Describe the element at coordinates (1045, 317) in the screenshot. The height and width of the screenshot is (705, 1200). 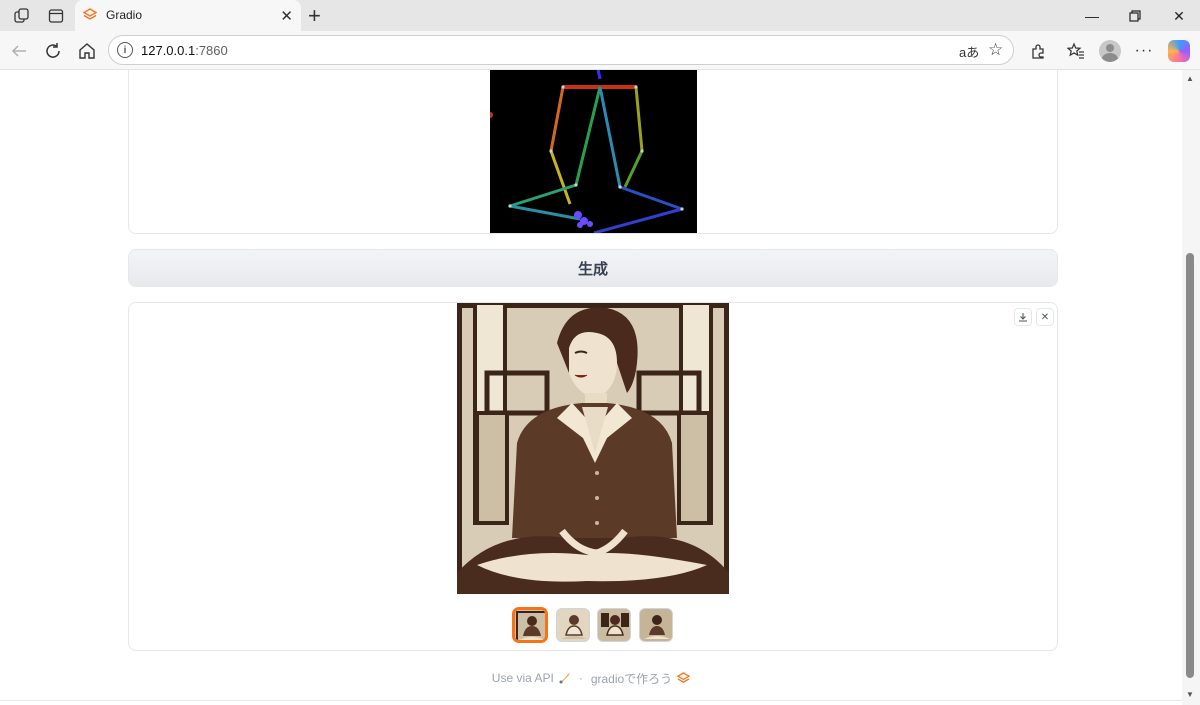
I see `close-icon: ✕` at that location.